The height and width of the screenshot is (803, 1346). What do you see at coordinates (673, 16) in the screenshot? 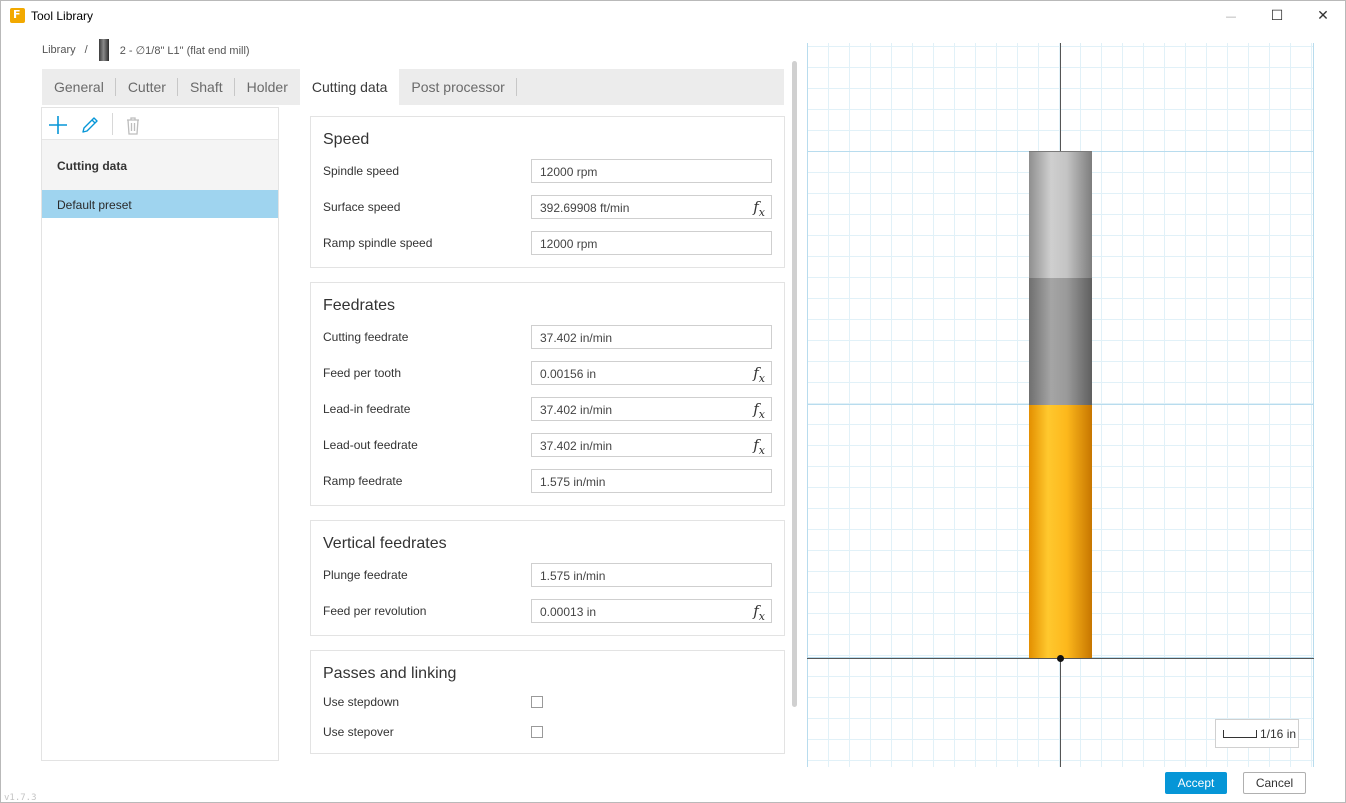
I see `title-bar: F Tool Library — ☐ ✕` at bounding box center [673, 16].